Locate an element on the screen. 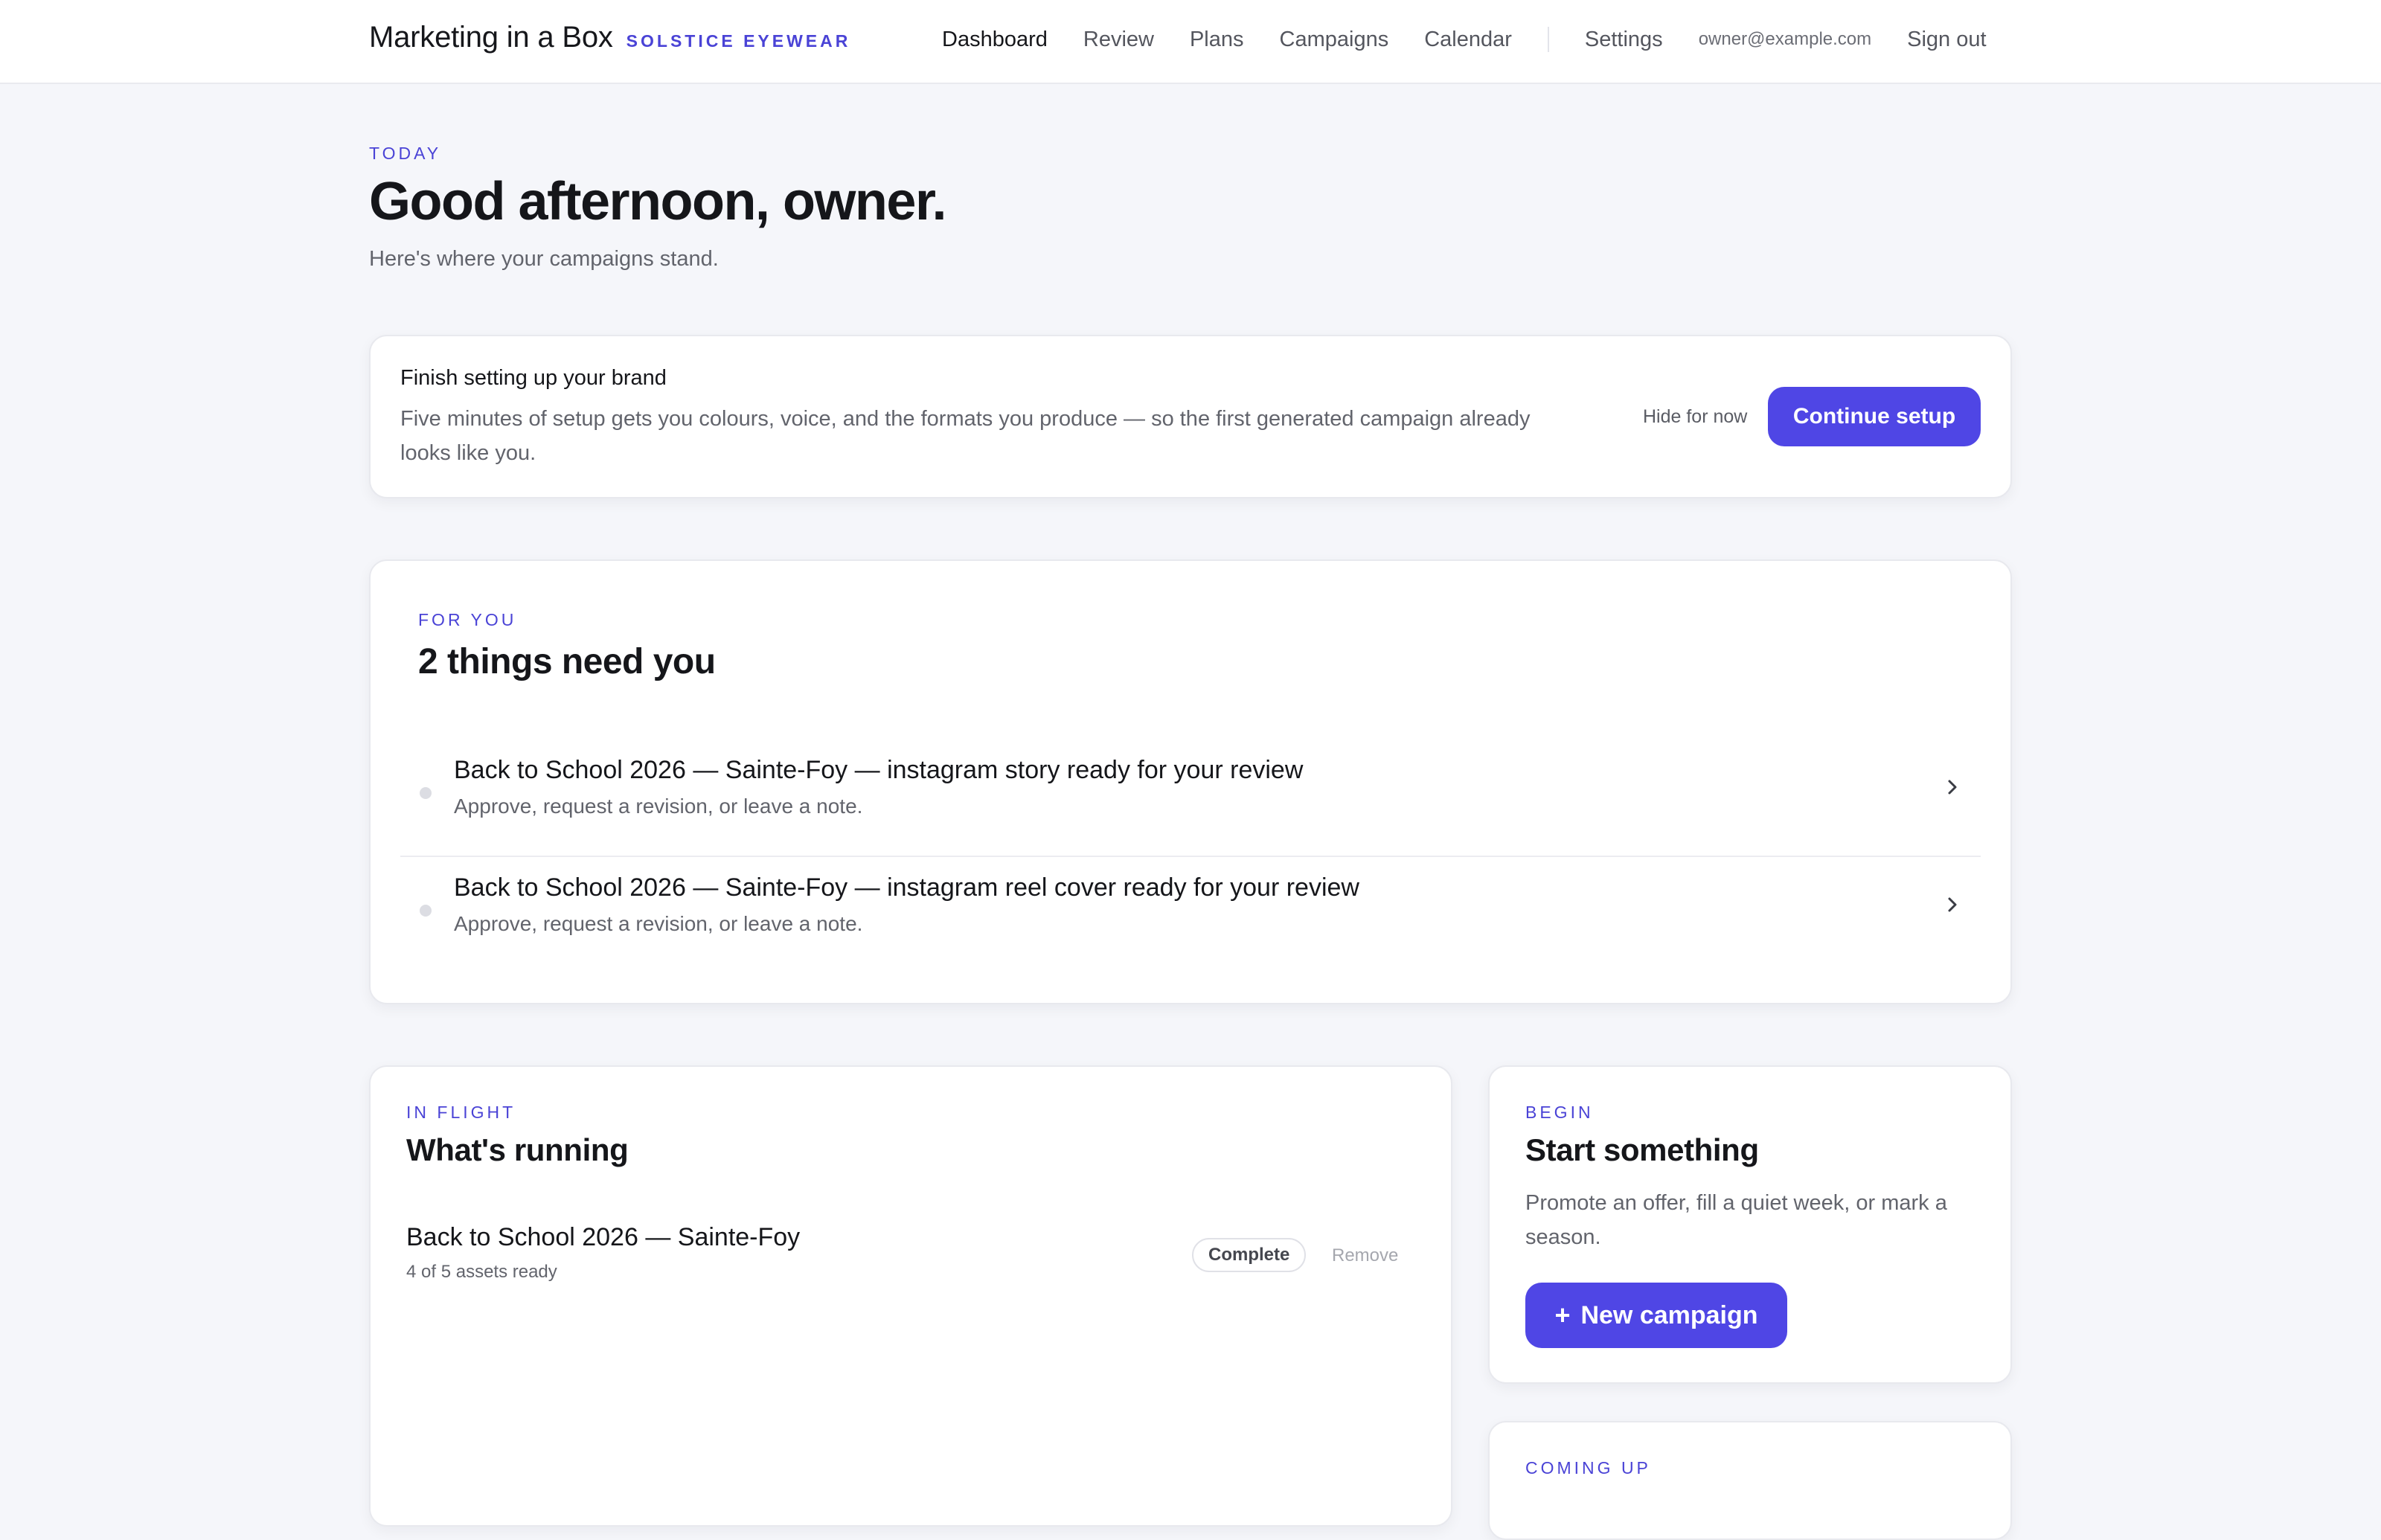 This screenshot has height=1540, width=2381. brand: Marketing in a Box SOLSTICE EYEWEAR is located at coordinates (609, 37).